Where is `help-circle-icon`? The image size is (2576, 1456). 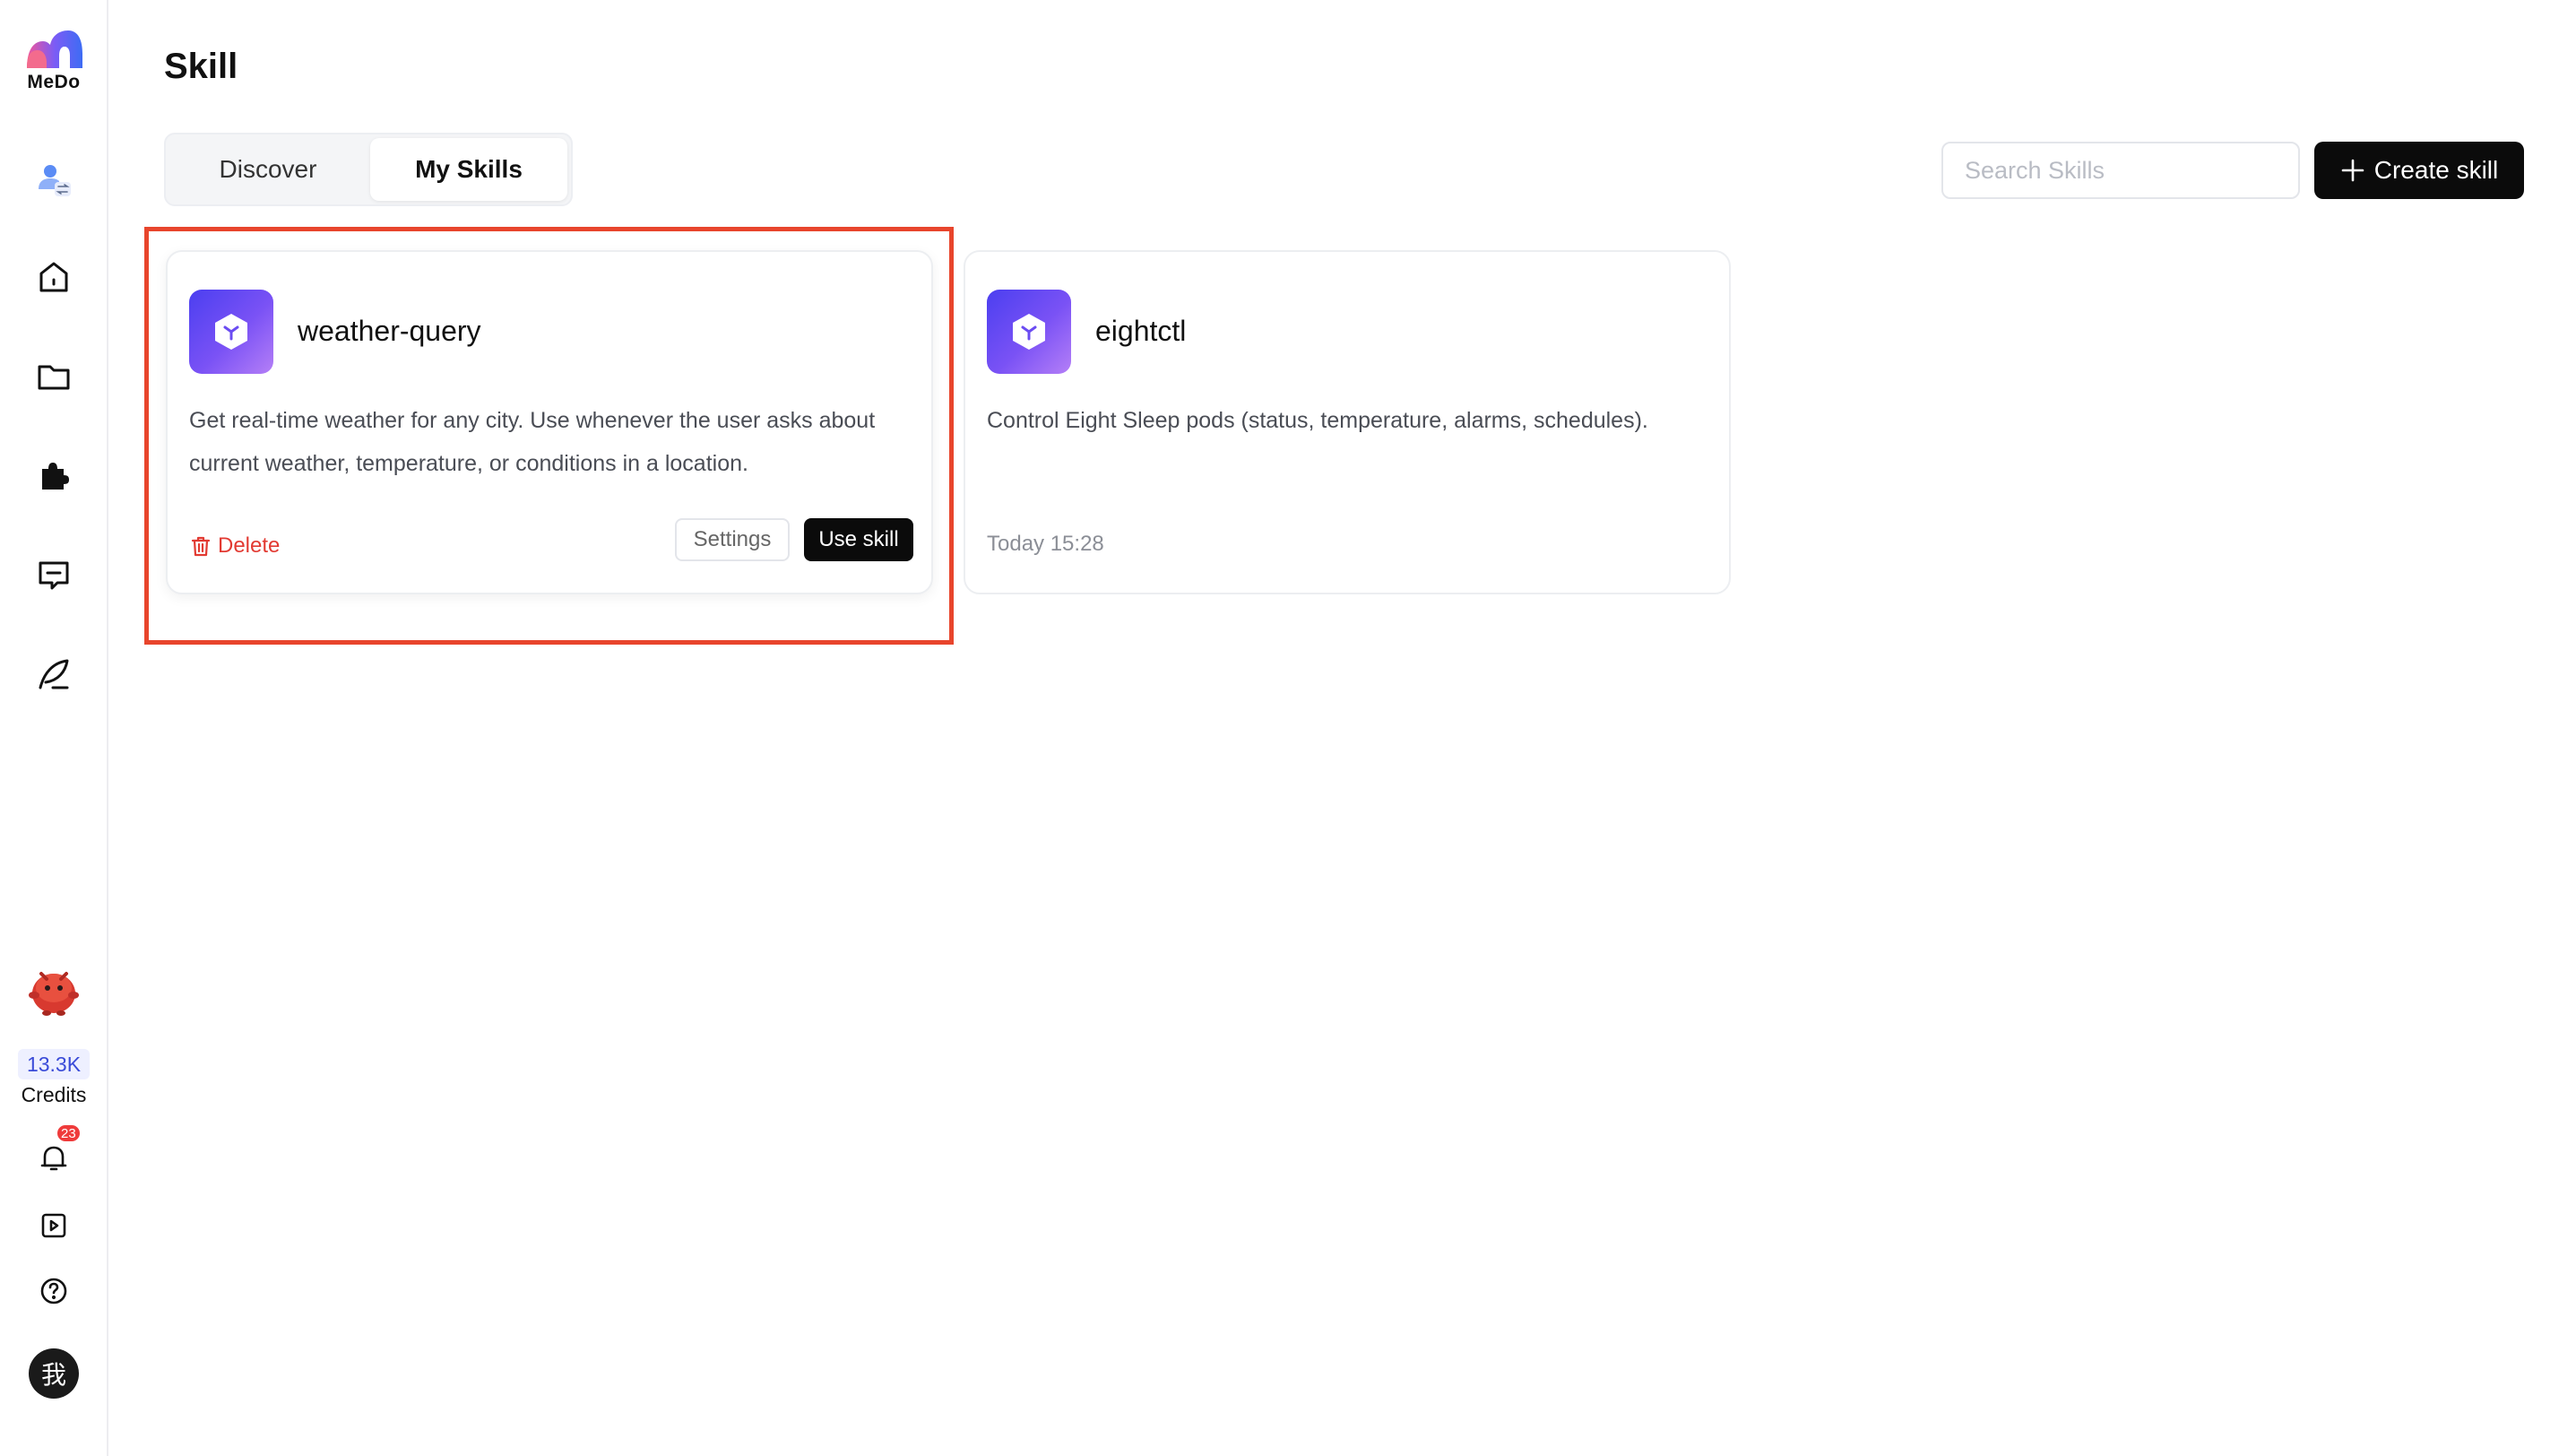 help-circle-icon is located at coordinates (53, 1291).